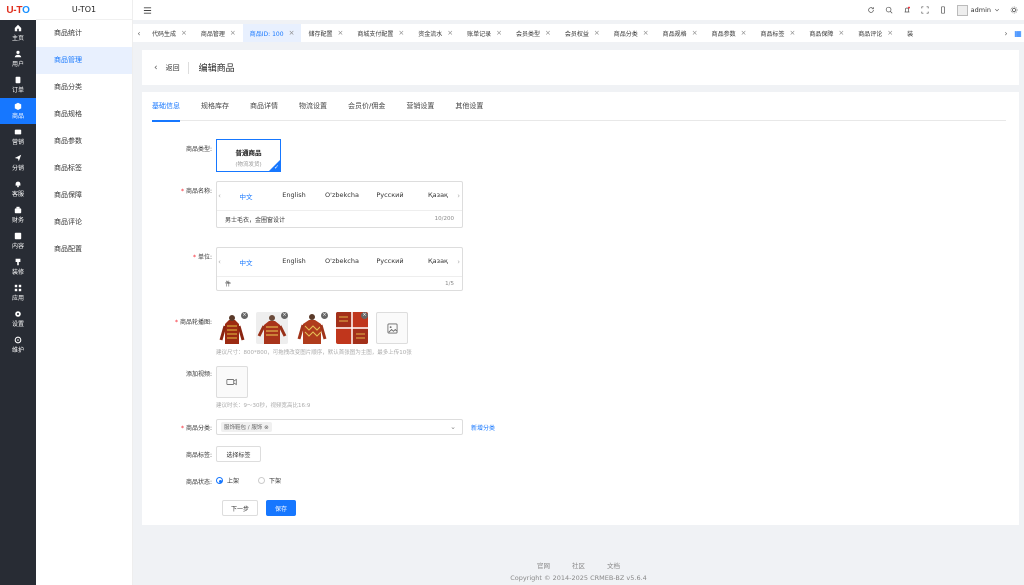 The height and width of the screenshot is (585, 1024). What do you see at coordinates (339, 219) in the screenshot?
I see `name-input: 男士毛衣，金圈窗设计 10/200` at bounding box center [339, 219].